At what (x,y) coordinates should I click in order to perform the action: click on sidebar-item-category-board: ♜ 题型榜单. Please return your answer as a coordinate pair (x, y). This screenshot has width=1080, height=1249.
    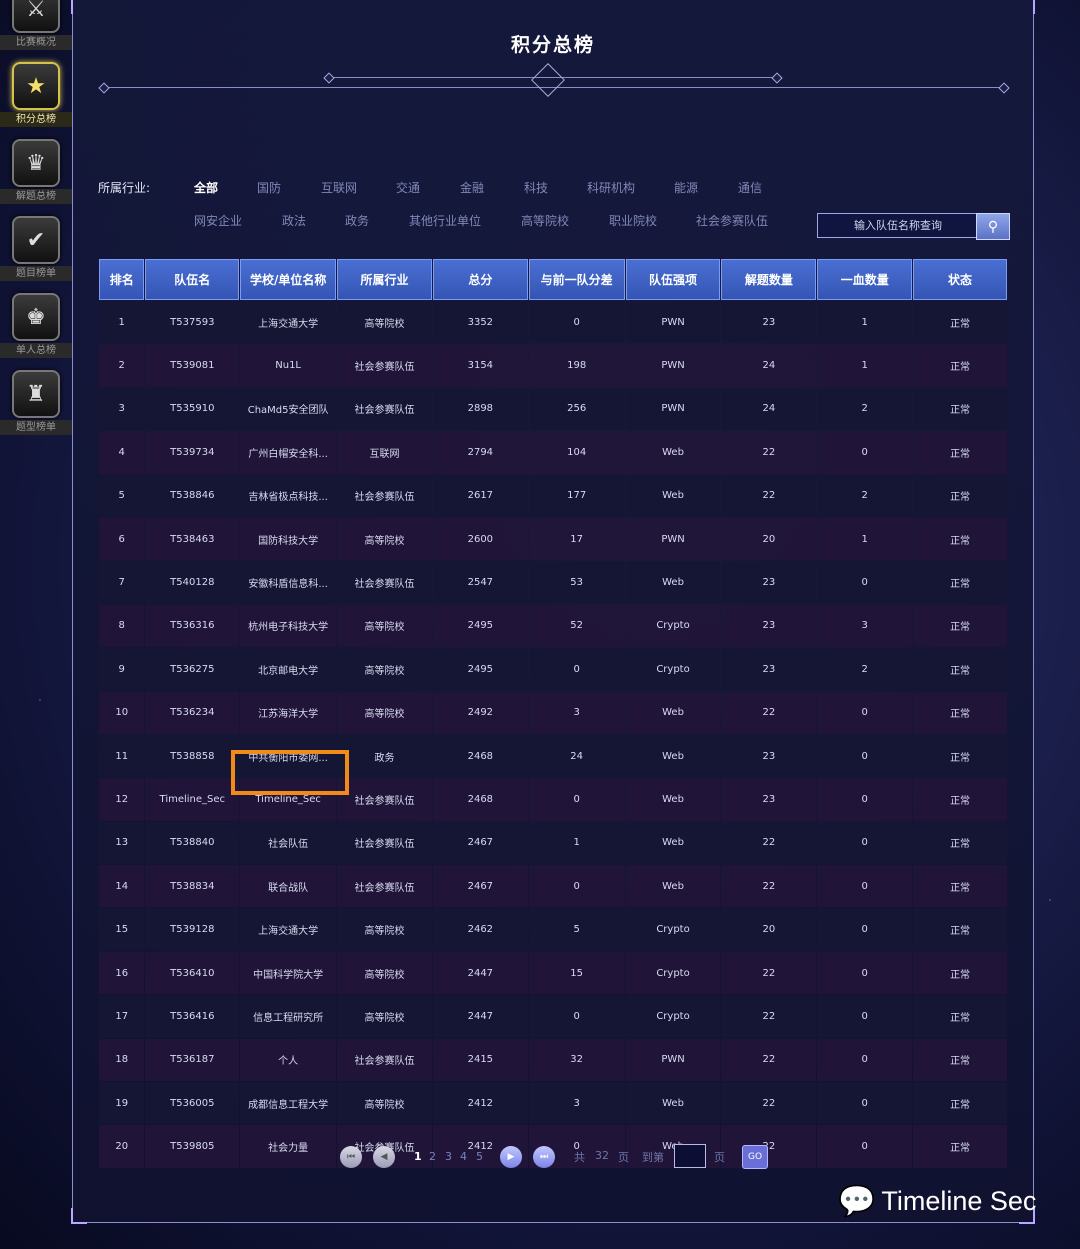
    Looking at the image, I should click on (36, 399).